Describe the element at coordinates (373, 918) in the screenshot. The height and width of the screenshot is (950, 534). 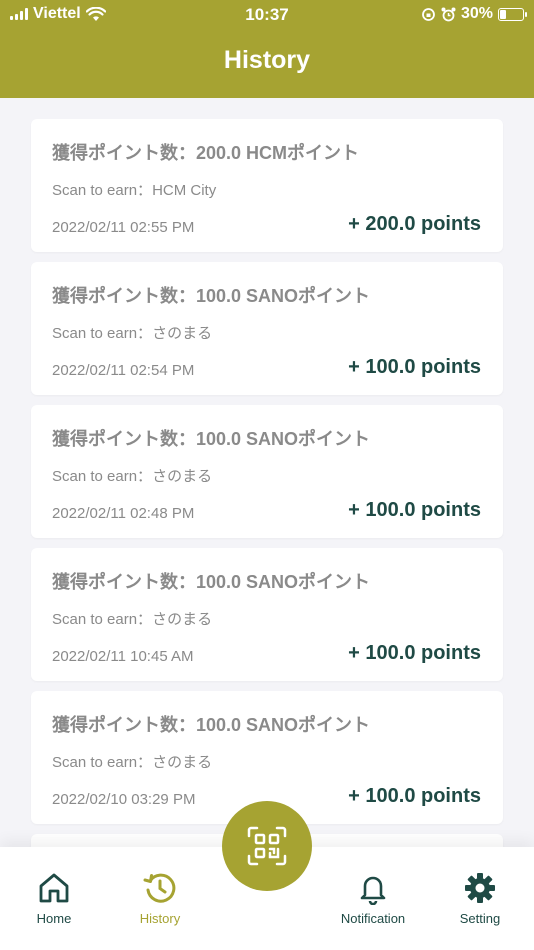
I see `tab-notification-label: Notification` at that location.